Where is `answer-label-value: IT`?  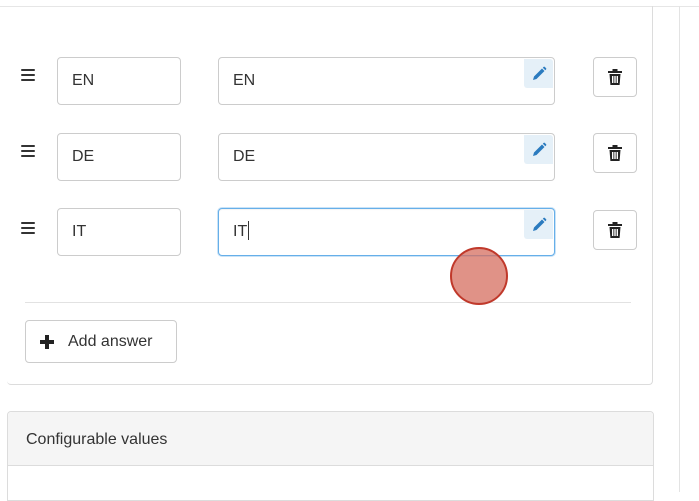
answer-label-value: IT is located at coordinates (240, 231).